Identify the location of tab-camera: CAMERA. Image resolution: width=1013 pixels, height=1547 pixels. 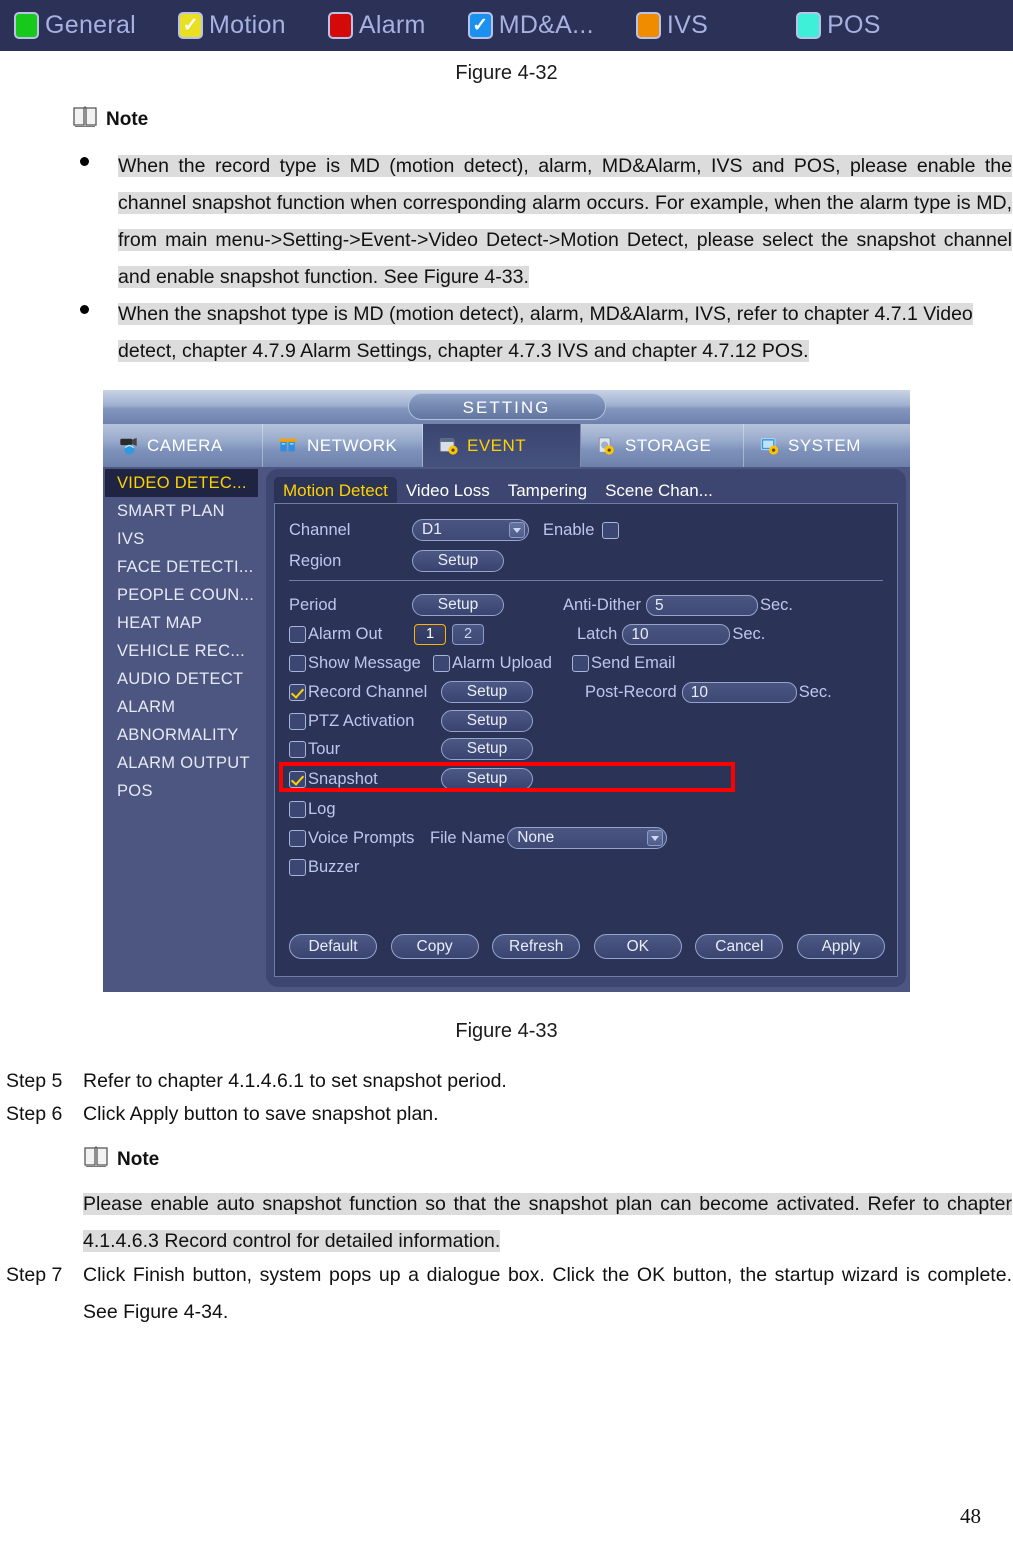
(183, 445).